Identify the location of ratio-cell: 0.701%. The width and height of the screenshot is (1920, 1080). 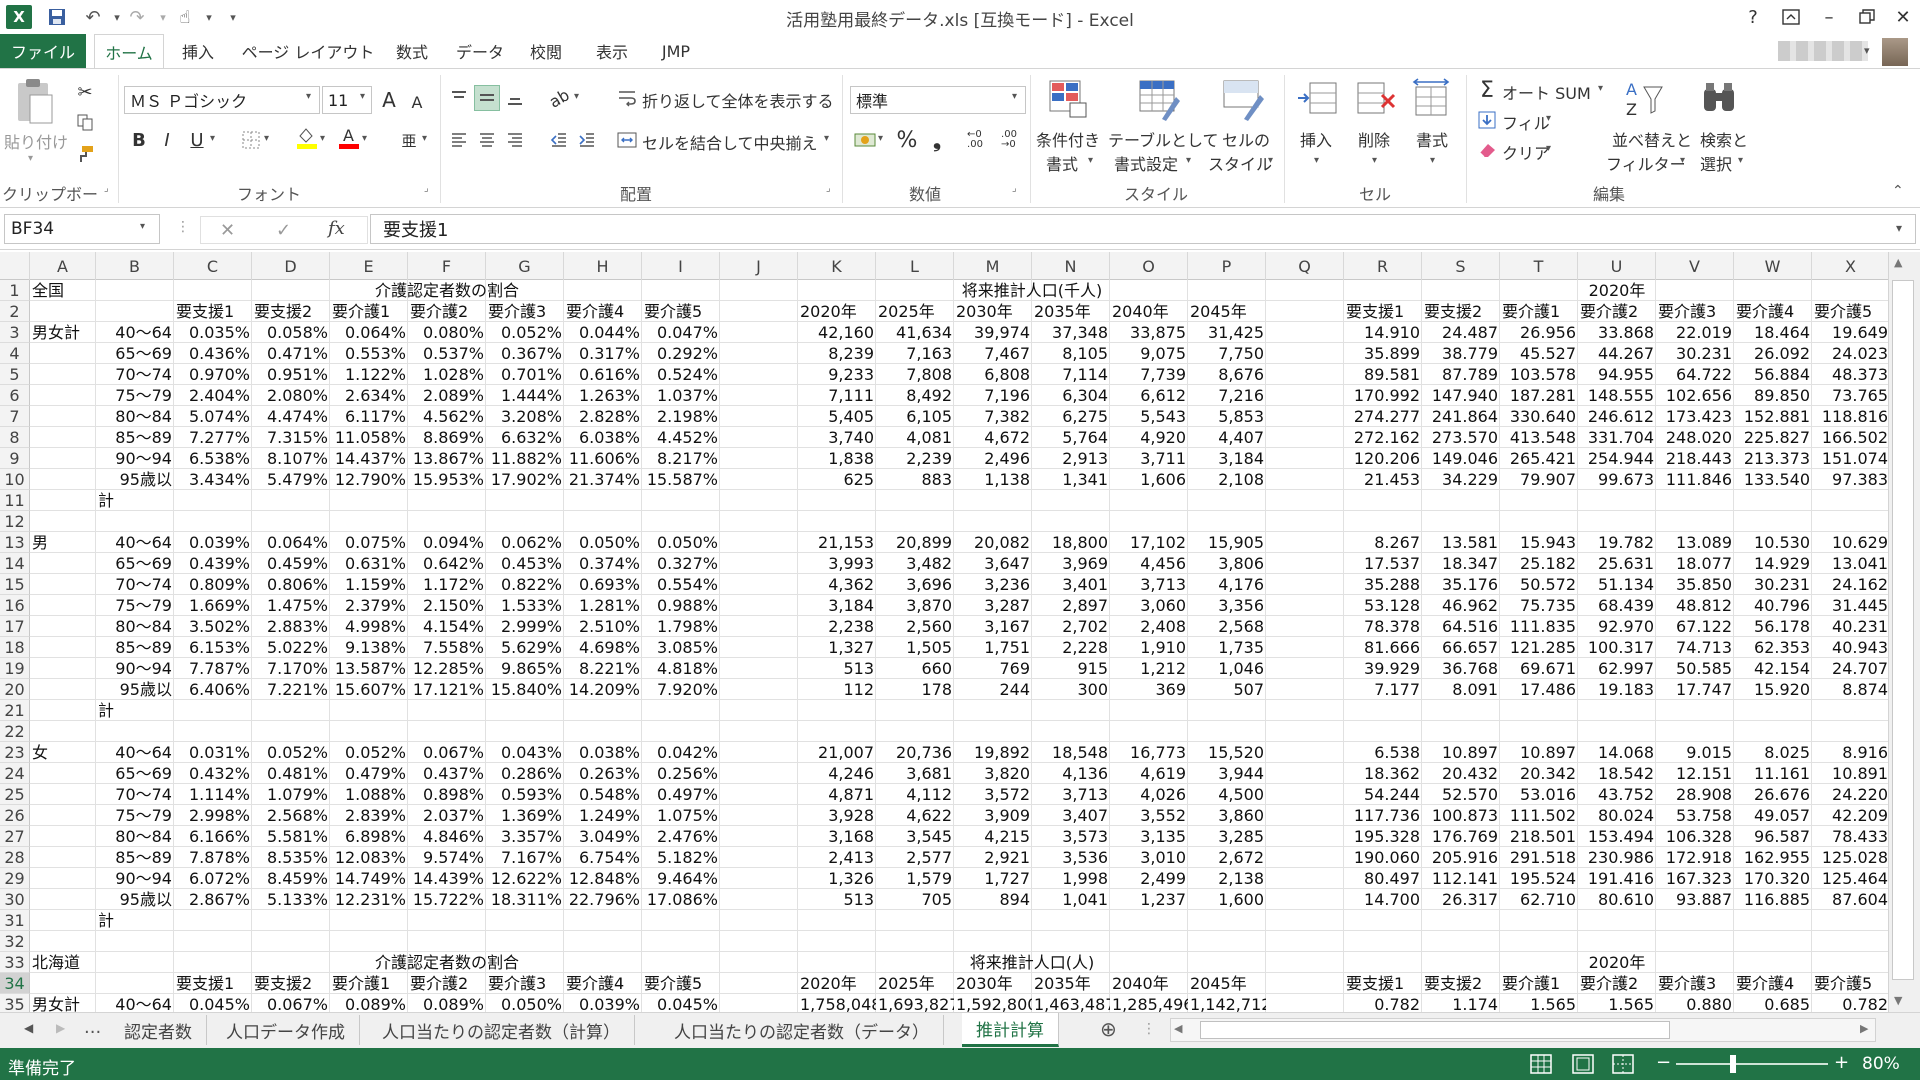
(525, 374).